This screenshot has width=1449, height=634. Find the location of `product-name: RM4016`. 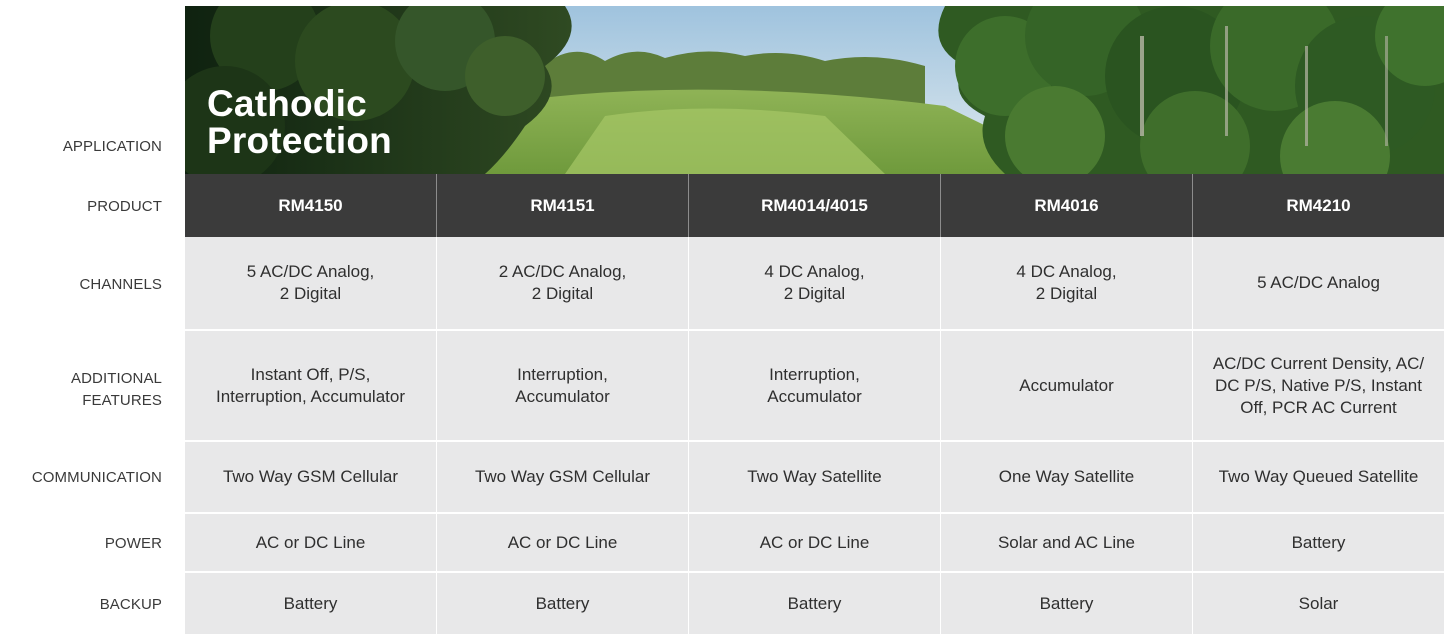

product-name: RM4016 is located at coordinates (1067, 205).